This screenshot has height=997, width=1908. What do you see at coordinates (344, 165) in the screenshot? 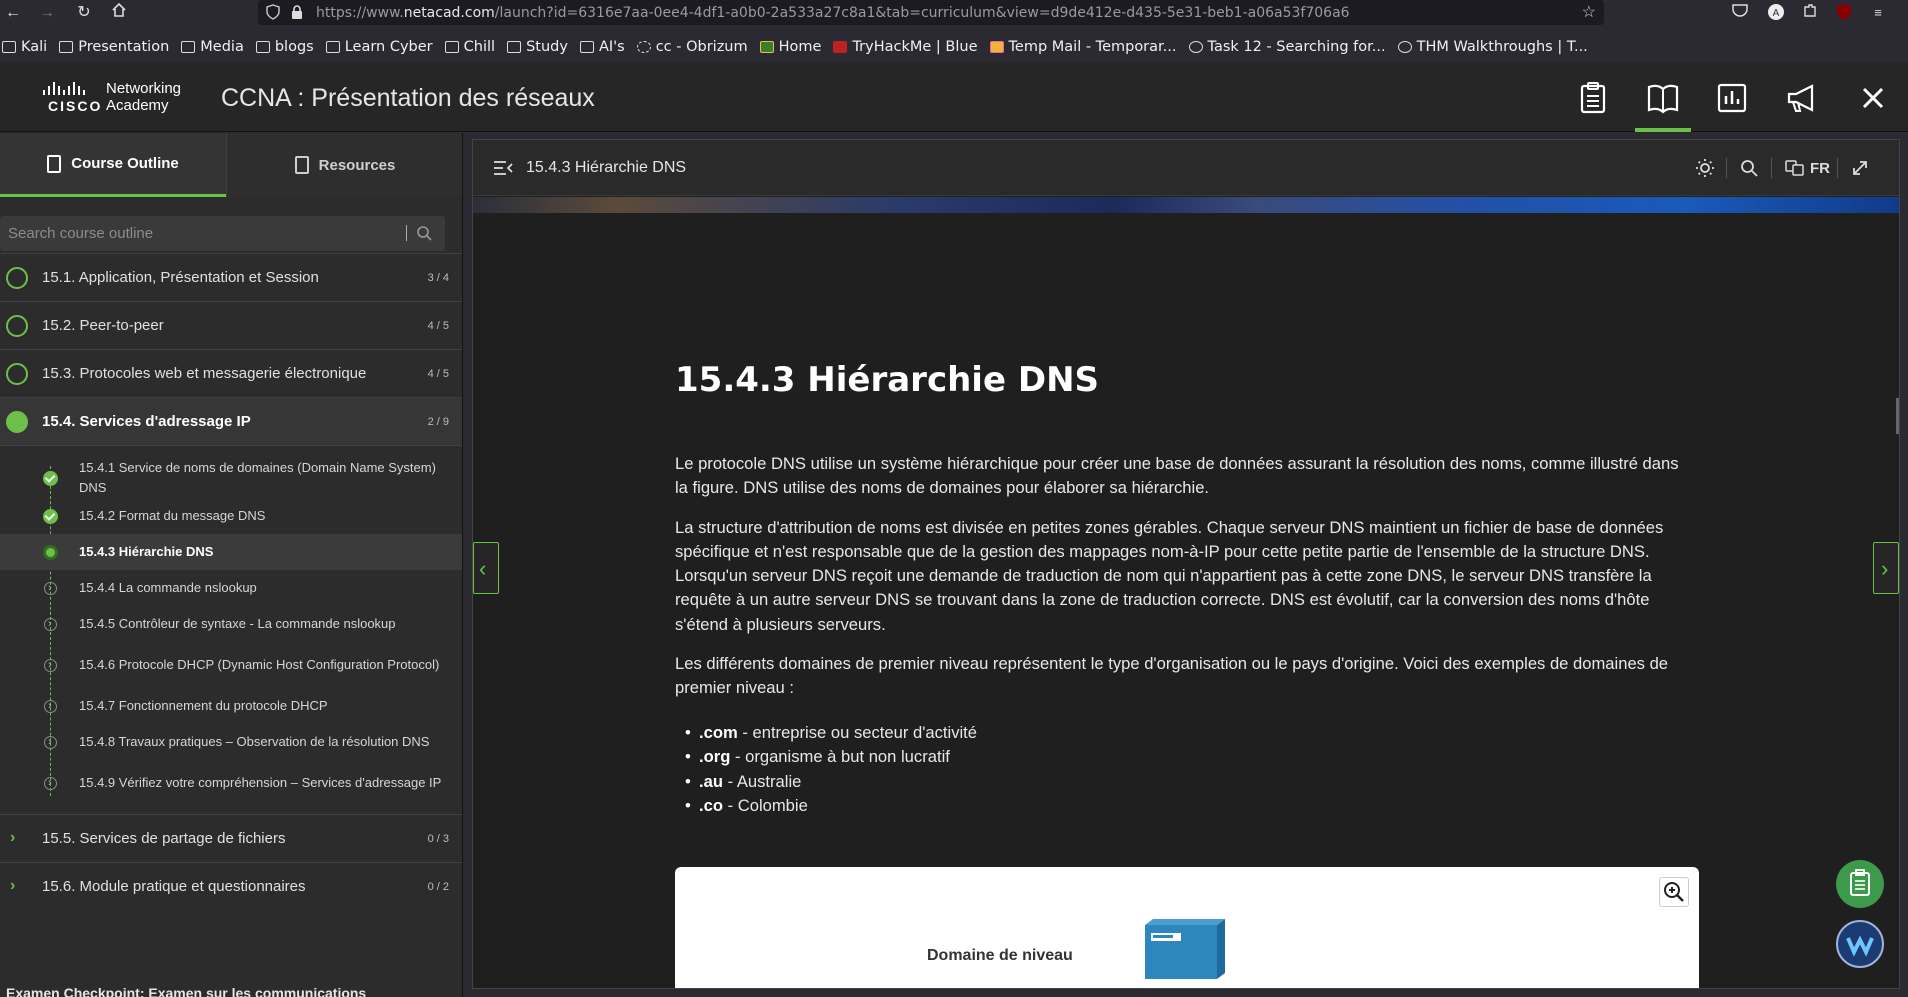
I see `tab-resources: Resources` at bounding box center [344, 165].